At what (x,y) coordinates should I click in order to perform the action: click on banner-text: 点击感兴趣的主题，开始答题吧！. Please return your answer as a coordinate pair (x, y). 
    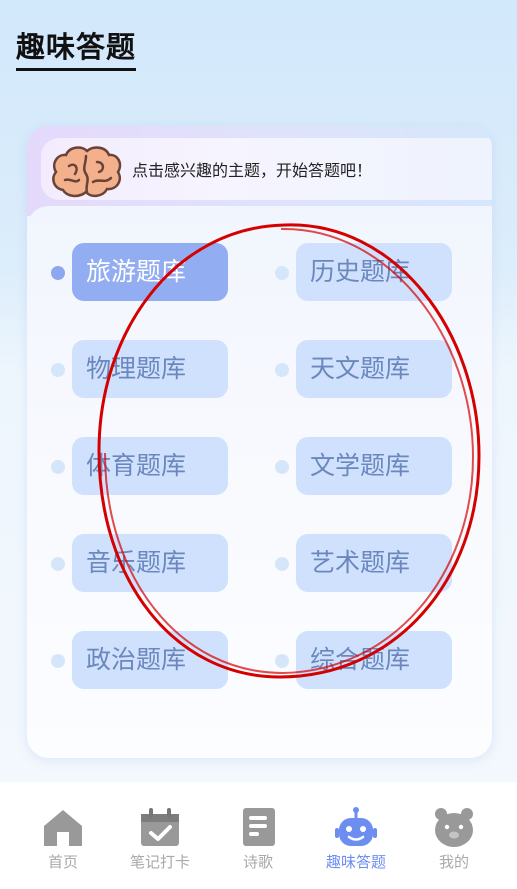
    Looking at the image, I should click on (252, 170).